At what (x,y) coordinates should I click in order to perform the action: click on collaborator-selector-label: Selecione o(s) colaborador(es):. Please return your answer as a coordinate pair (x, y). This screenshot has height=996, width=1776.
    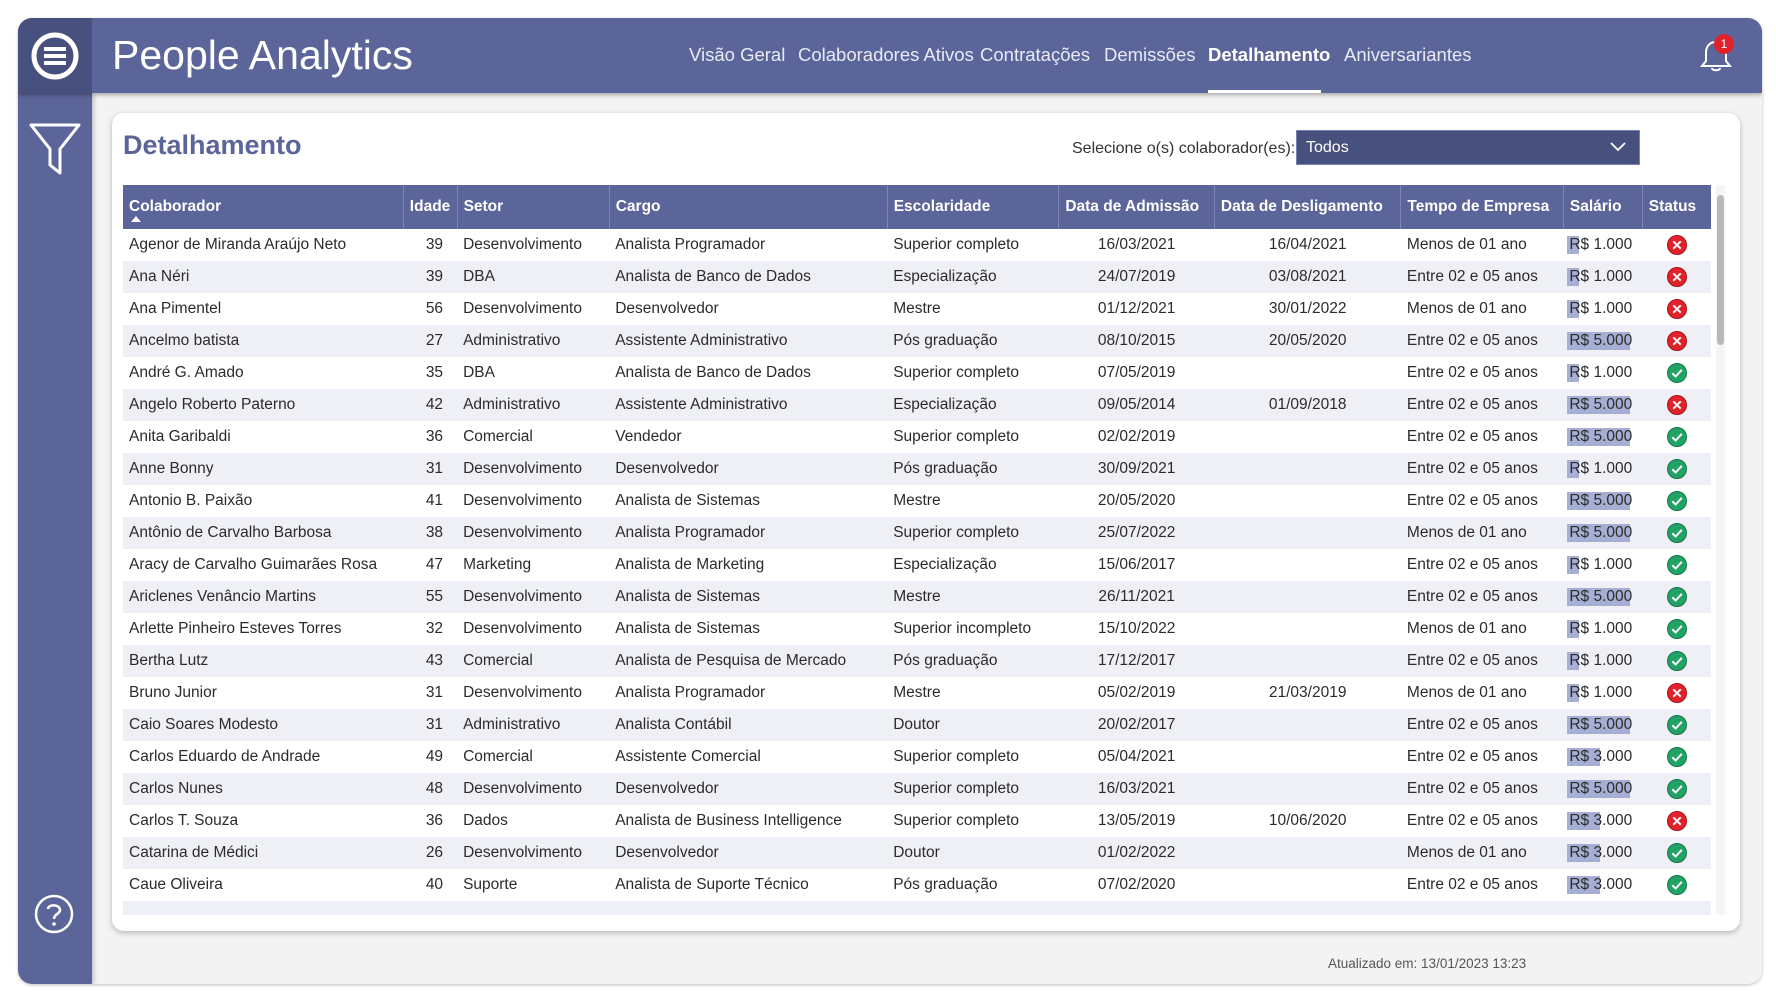
    Looking at the image, I should click on (1184, 148).